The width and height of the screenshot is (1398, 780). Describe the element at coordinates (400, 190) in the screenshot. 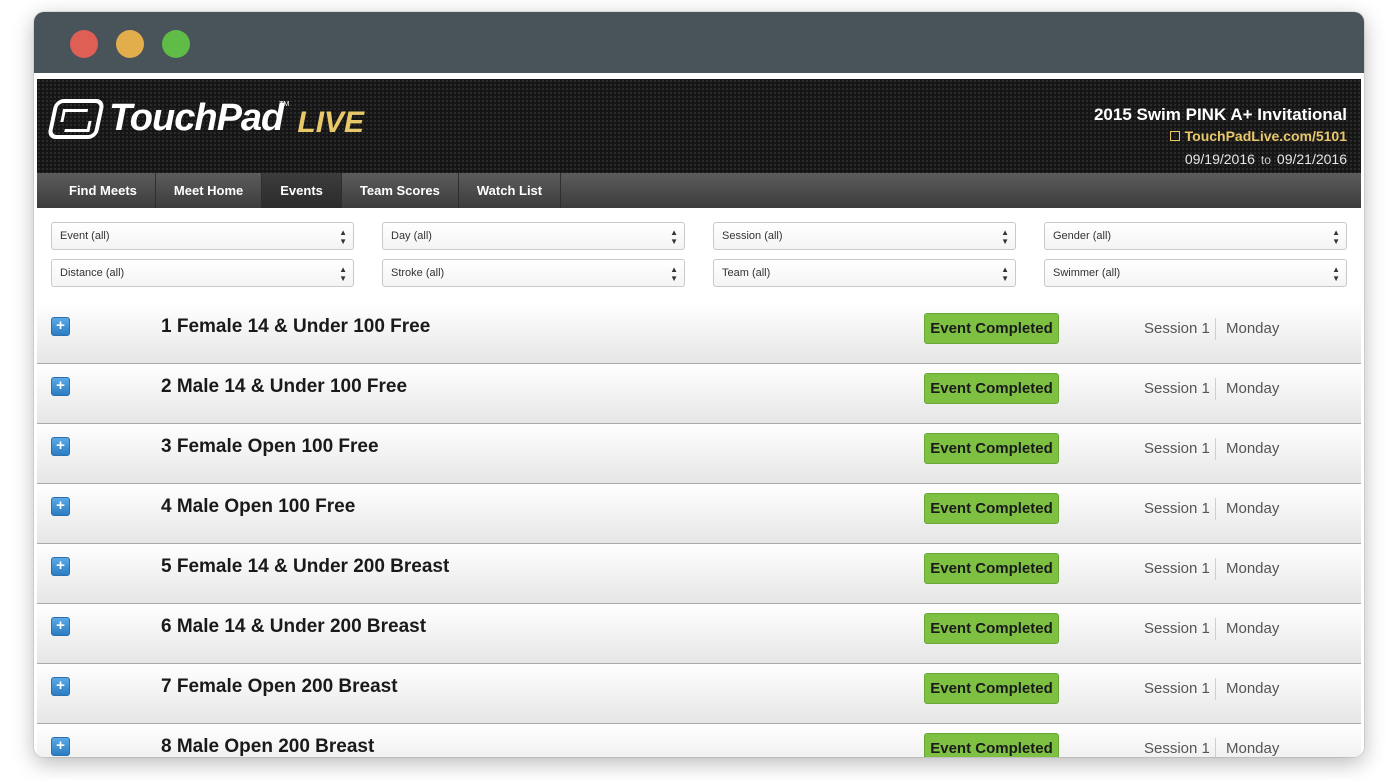

I see `nav-team-scores: Team Scores` at that location.